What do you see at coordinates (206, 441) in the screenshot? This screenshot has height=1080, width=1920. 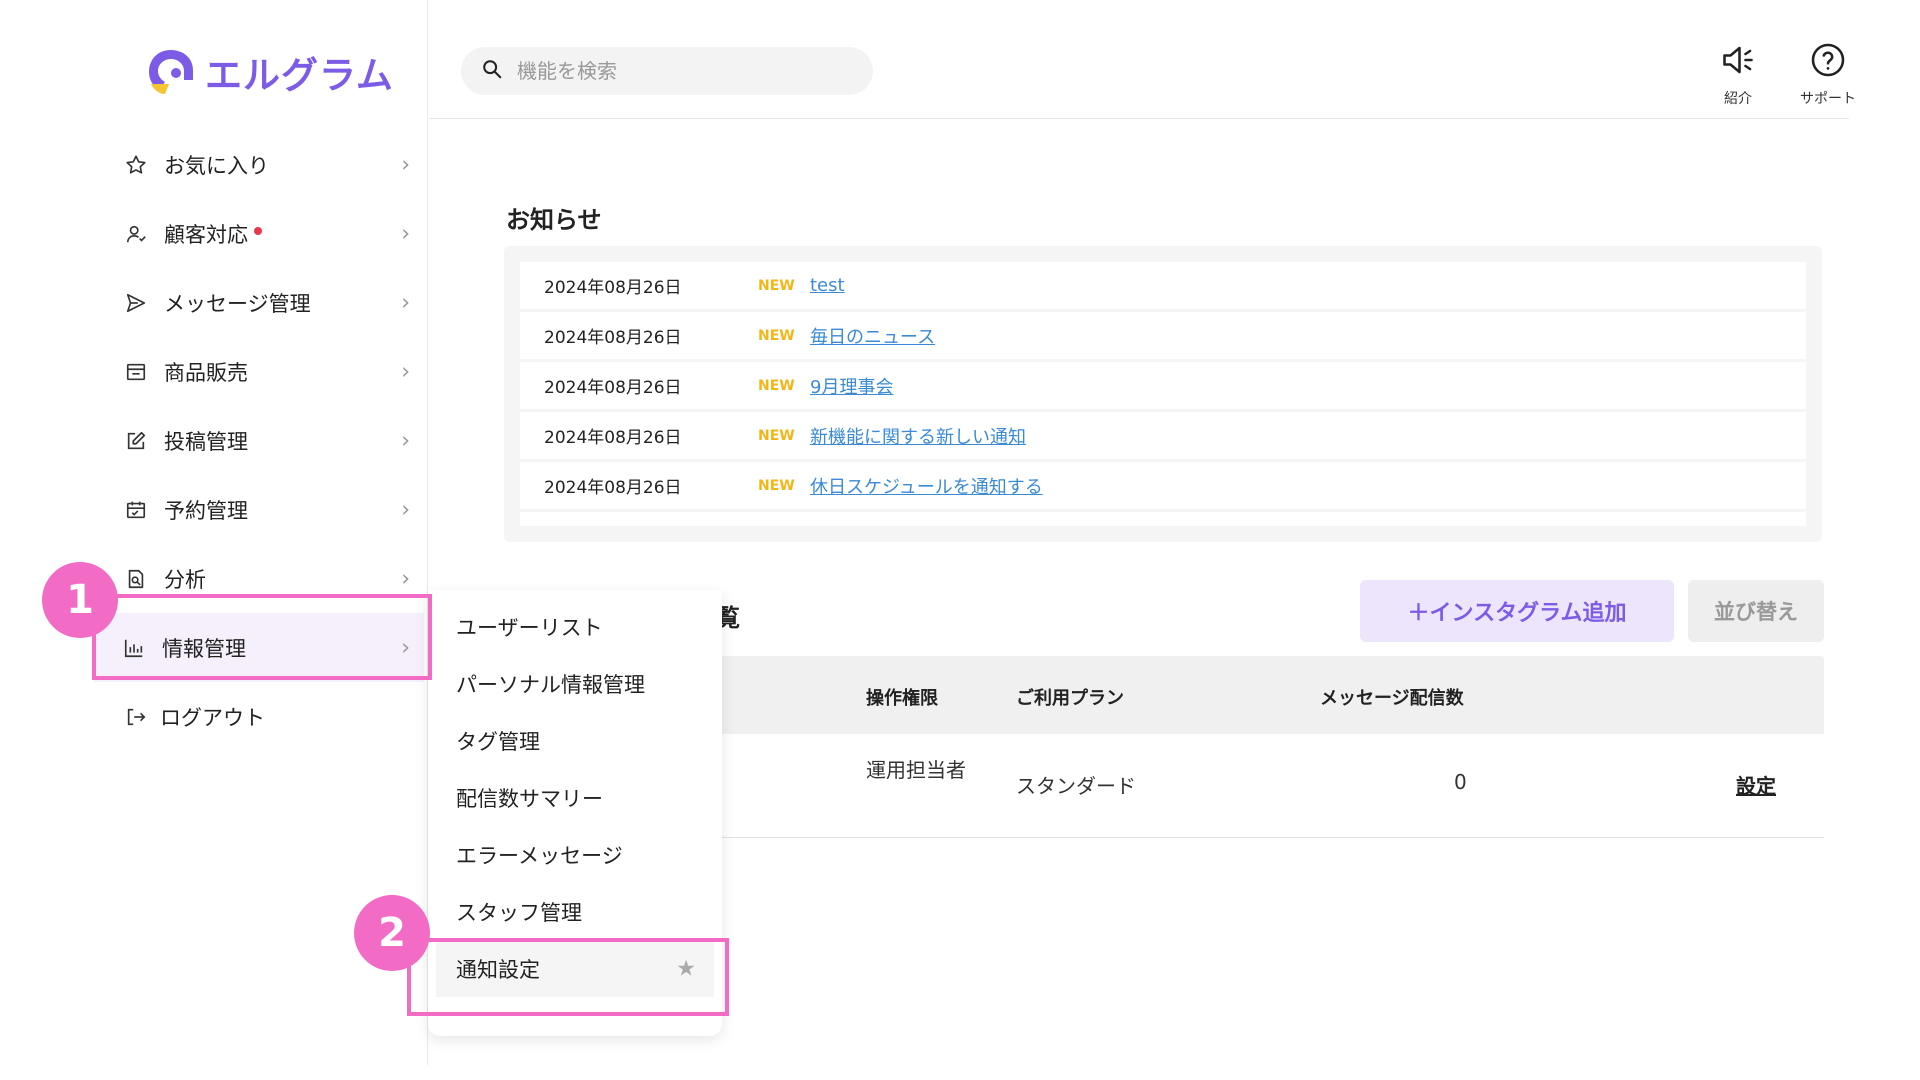 I see `sidebar-item-label: 投稿管理` at bounding box center [206, 441].